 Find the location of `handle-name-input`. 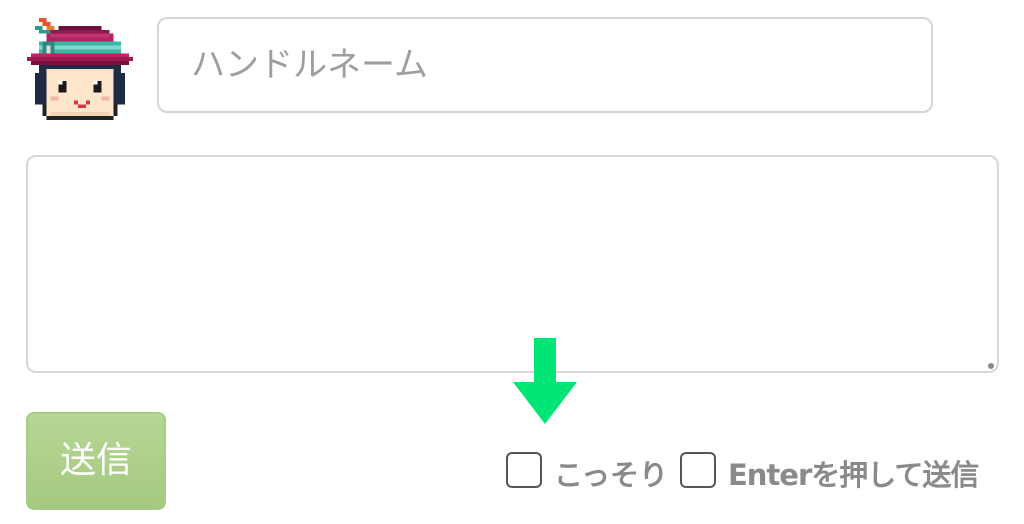

handle-name-input is located at coordinates (545, 65).